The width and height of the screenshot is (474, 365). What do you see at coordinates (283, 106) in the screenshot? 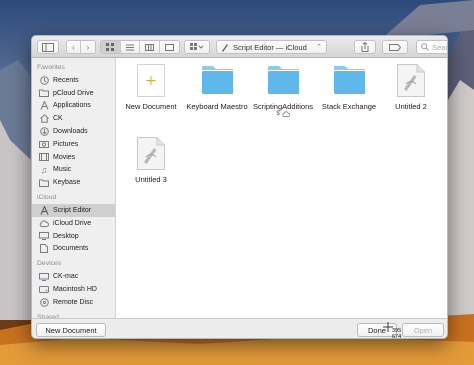
I see `file-label: ScriptingAdditions` at bounding box center [283, 106].